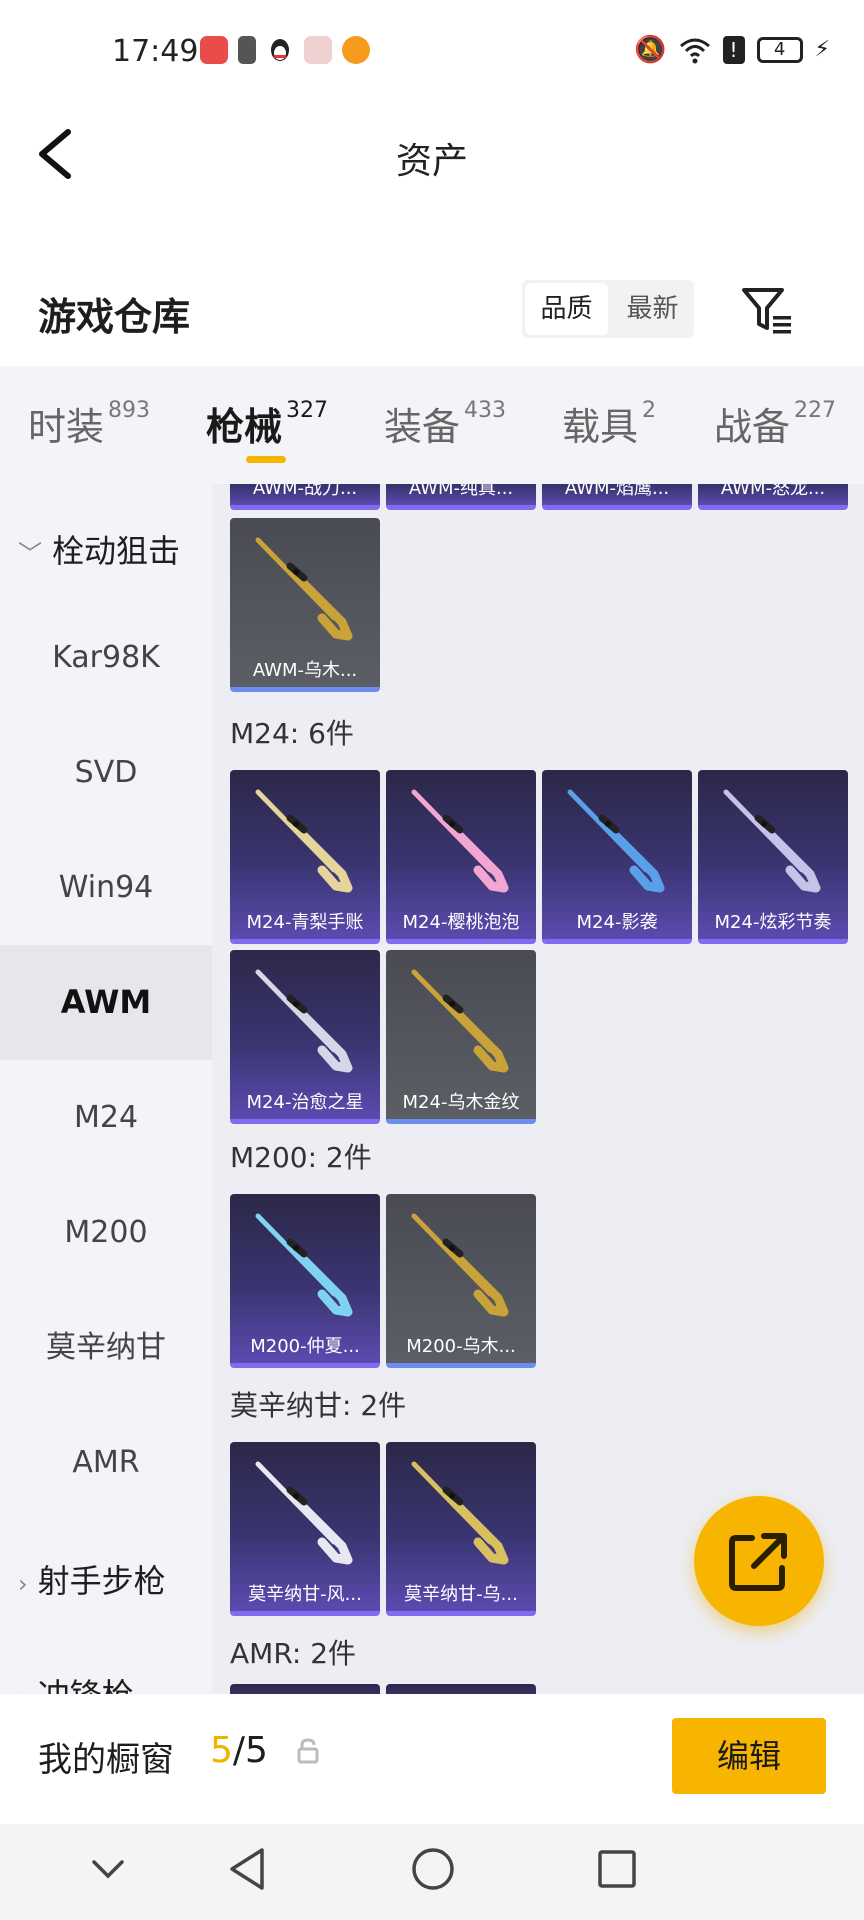  Describe the element at coordinates (773, 922) in the screenshot. I see `weapon-card-label: M24-炫彩节奏` at that location.